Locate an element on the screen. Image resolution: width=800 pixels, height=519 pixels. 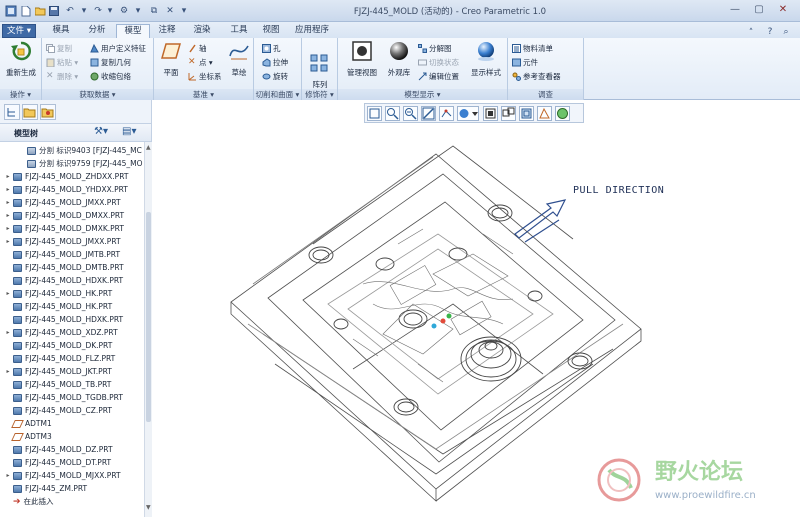
spin-center-icon is located at coordinates (446, 113).